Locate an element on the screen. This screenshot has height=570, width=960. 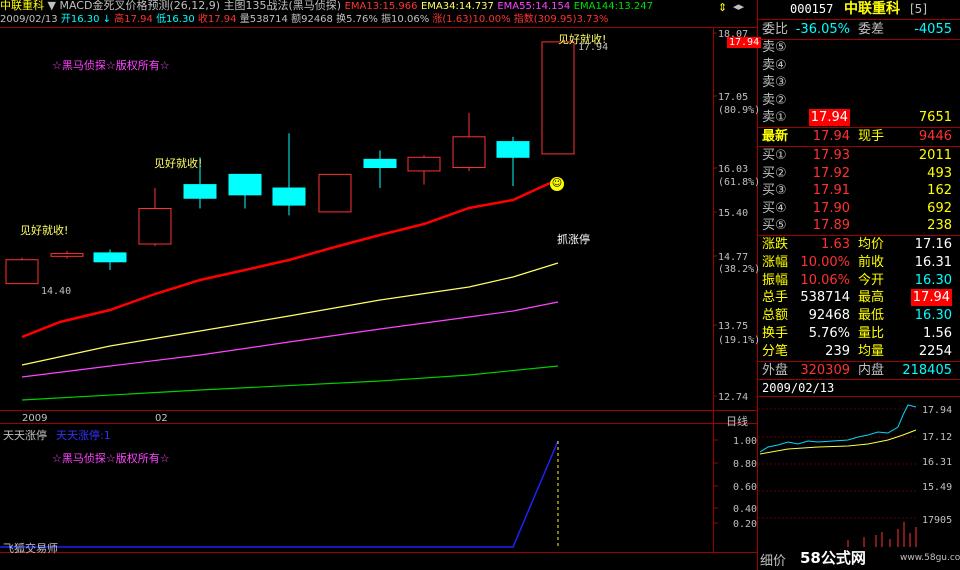
y-axis-label: 13.75 is located at coordinates (733, 326).